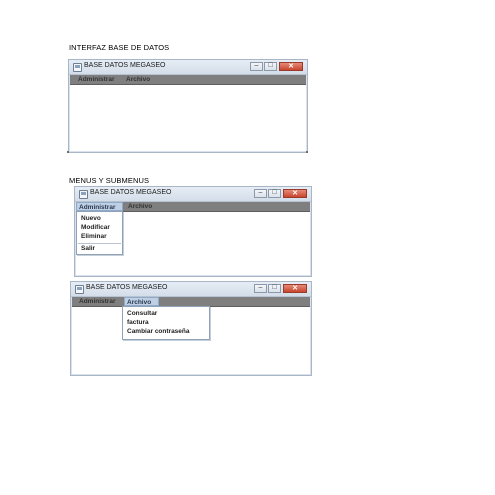 The image size is (495, 495). Describe the element at coordinates (138, 322) in the screenshot. I see `menu-item-factura: factura` at that location.